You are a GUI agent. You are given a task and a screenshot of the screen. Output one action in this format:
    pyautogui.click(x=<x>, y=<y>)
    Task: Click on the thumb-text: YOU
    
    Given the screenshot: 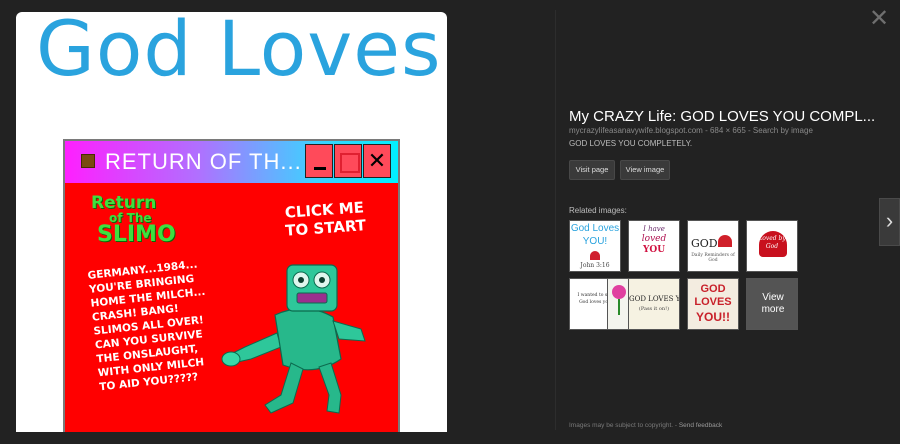 What is the action you would take?
    pyautogui.click(x=654, y=250)
    